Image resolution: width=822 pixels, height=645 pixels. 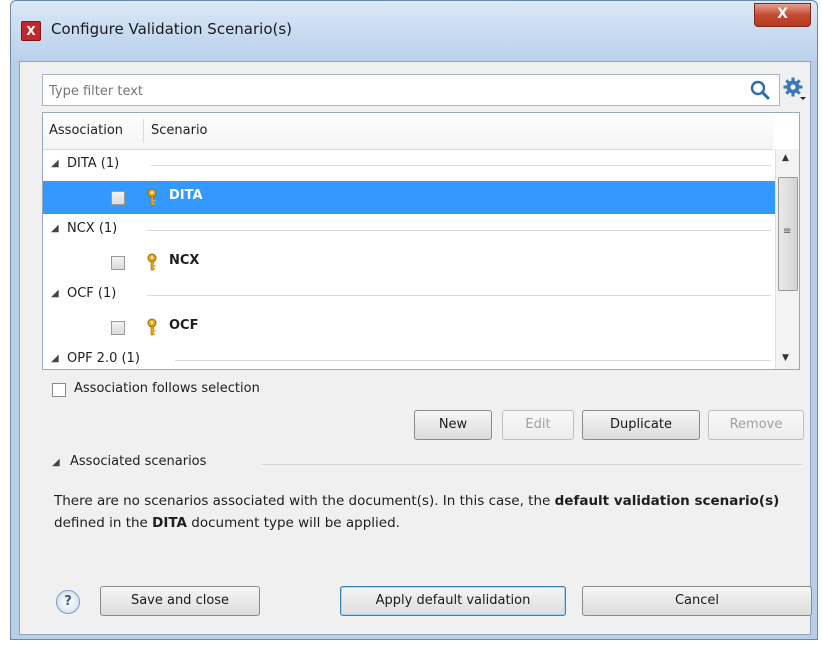 I want to click on scenario-label: DITA, so click(x=186, y=195).